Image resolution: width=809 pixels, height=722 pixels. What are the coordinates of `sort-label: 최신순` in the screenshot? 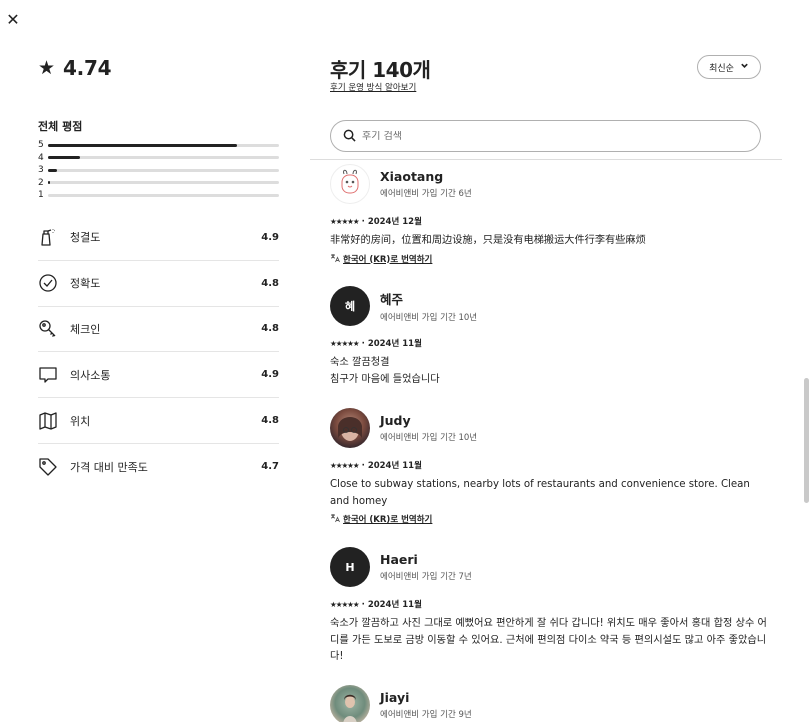 It's located at (721, 68).